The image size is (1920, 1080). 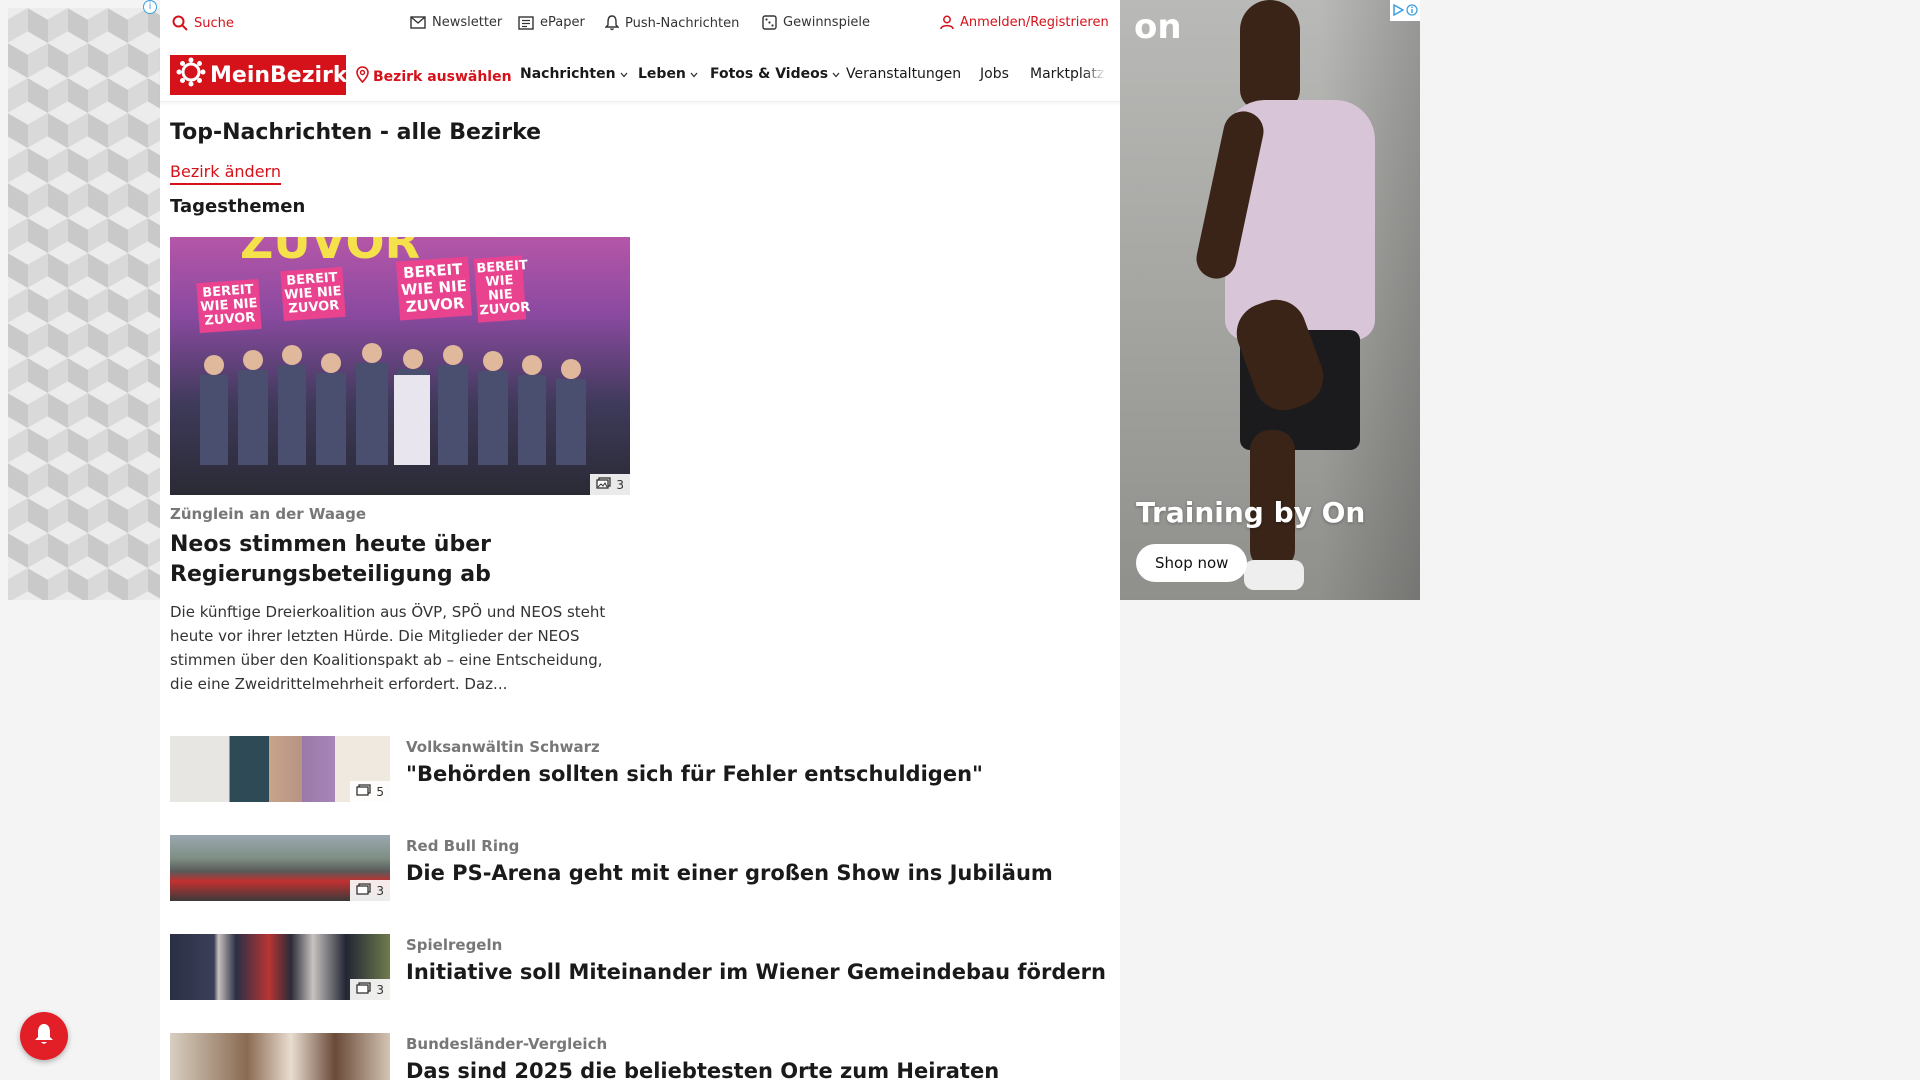 I want to click on site-logo: MeinBezirk, so click(x=259, y=75).